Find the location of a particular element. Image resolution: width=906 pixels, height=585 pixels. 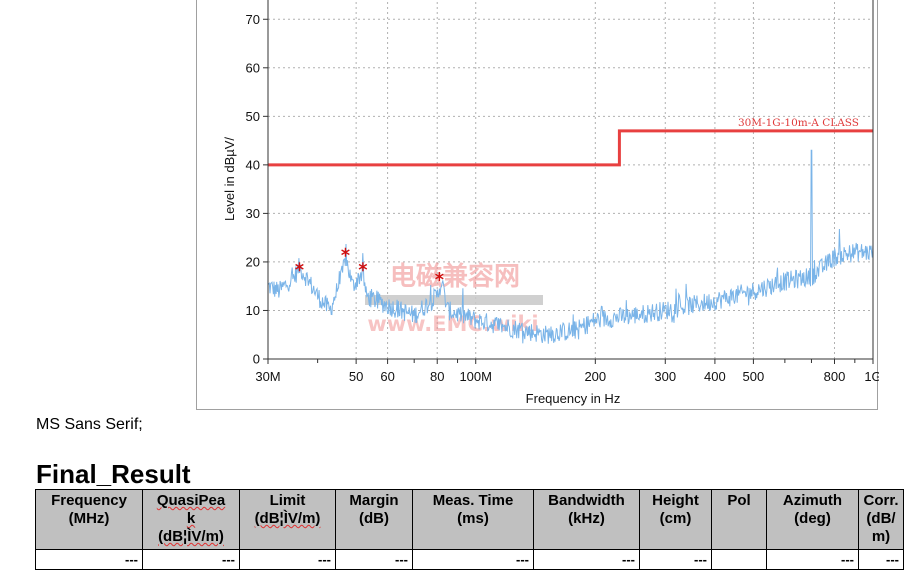

column-header: Azimuth (deg) is located at coordinates (812, 519).